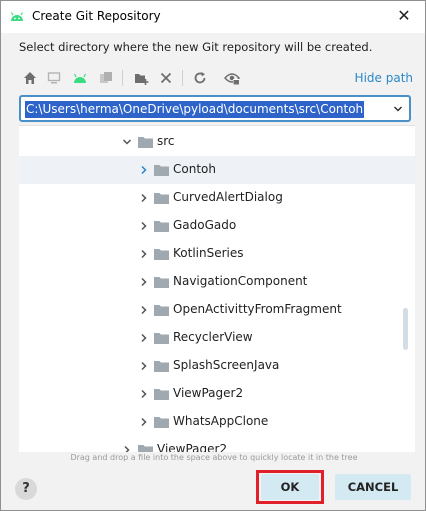 The image size is (426, 511). I want to click on android-studio-icon, so click(17, 16).